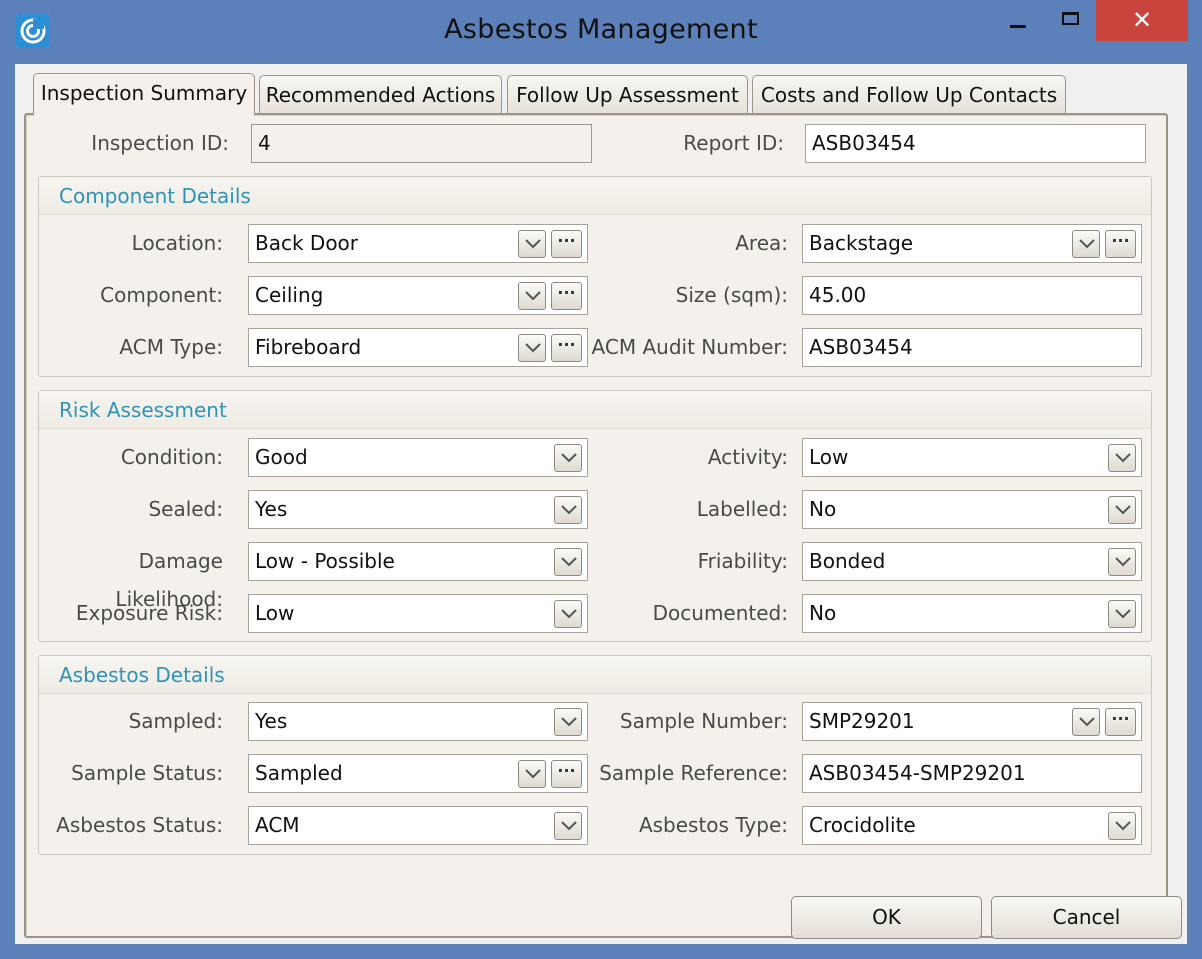  What do you see at coordinates (418, 825) in the screenshot?
I see `asbestos-status-select: ACM` at bounding box center [418, 825].